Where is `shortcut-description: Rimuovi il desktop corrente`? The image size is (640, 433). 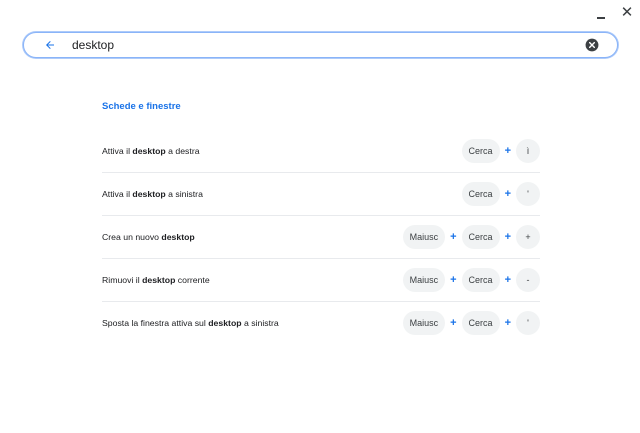 shortcut-description: Rimuovi il desktop corrente is located at coordinates (156, 280).